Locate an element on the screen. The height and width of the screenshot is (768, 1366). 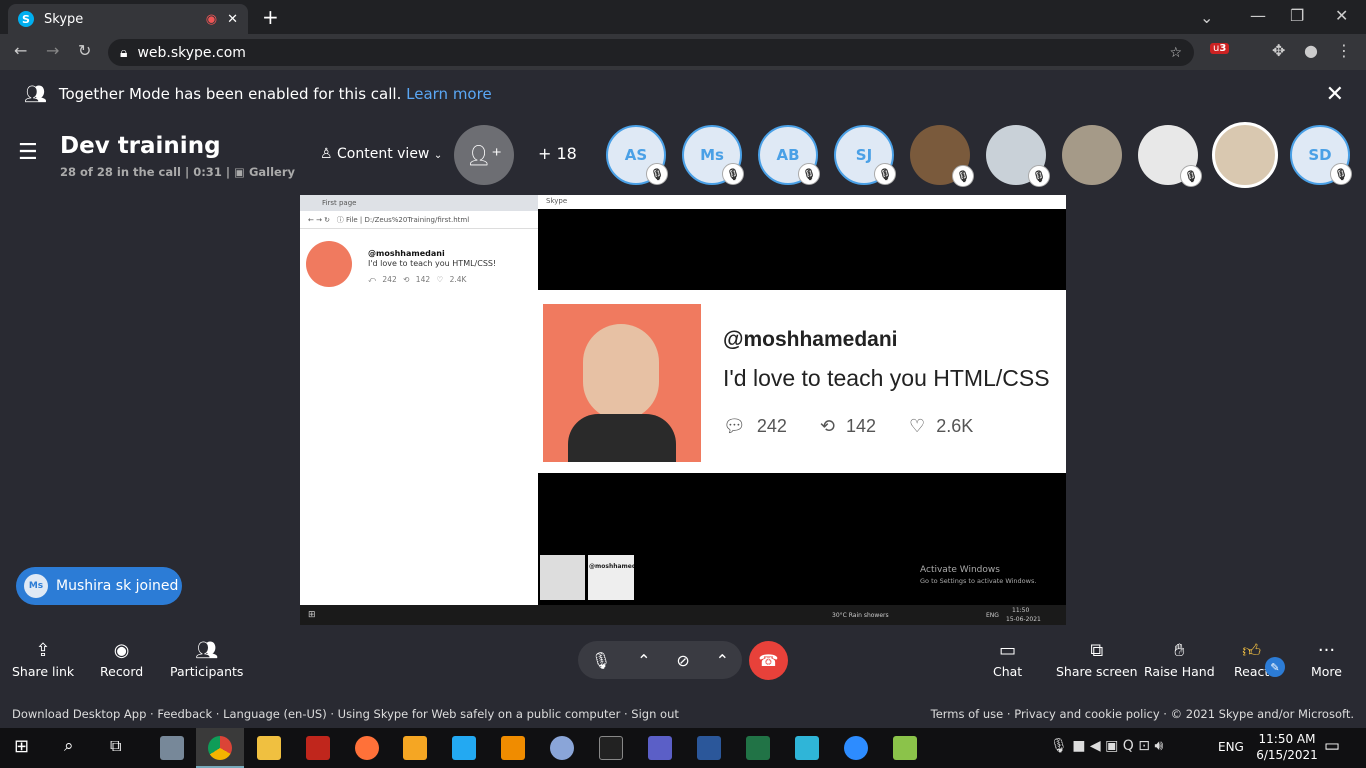
recording-icon: ◉ is located at coordinates (211, 19).